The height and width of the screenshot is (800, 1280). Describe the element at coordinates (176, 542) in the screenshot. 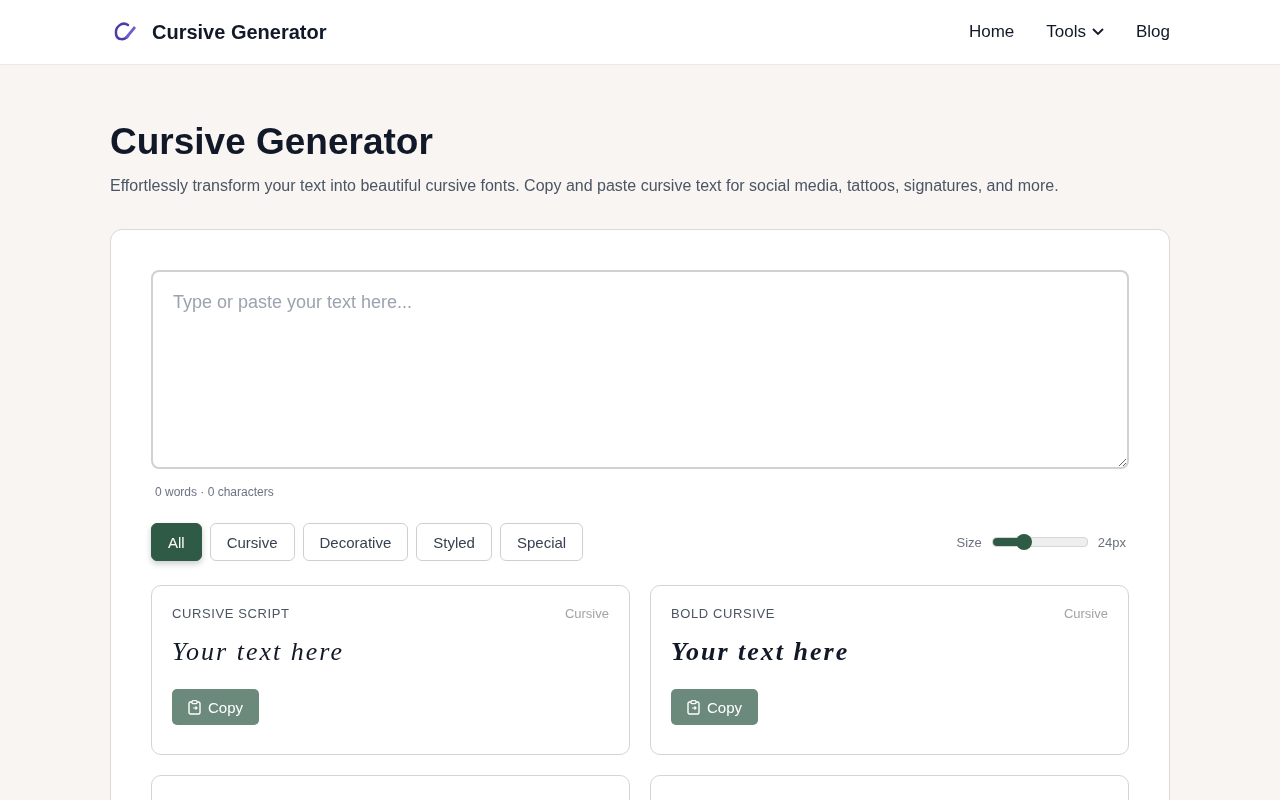

I see `filter-tab: All` at that location.